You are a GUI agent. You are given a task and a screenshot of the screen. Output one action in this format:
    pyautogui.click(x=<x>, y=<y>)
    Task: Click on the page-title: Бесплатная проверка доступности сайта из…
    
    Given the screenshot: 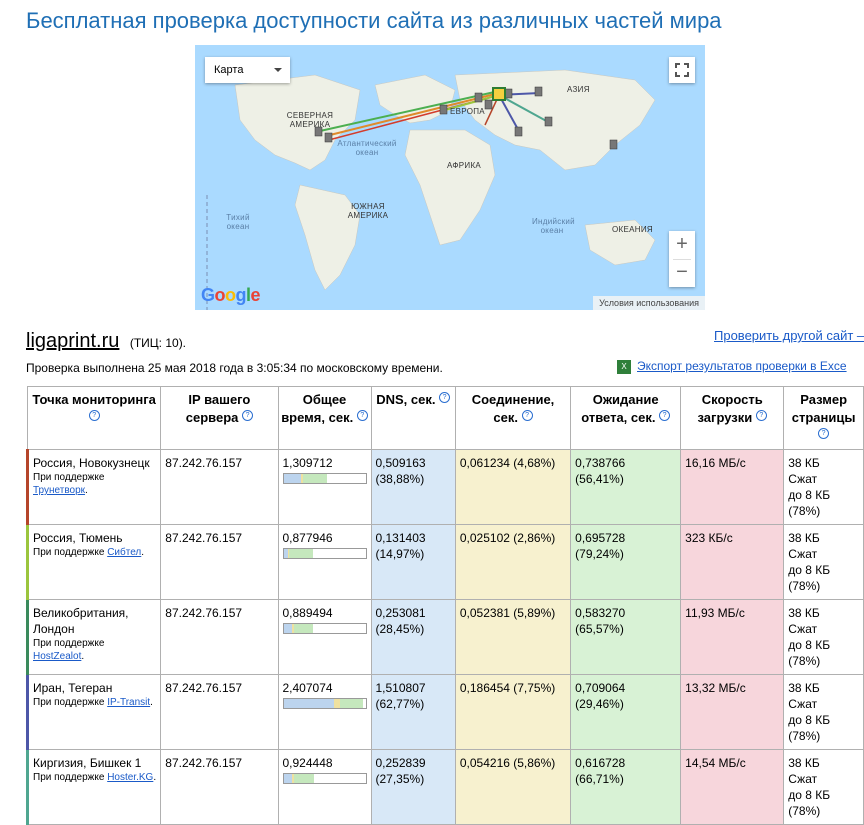 What is the action you would take?
    pyautogui.click(x=374, y=20)
    